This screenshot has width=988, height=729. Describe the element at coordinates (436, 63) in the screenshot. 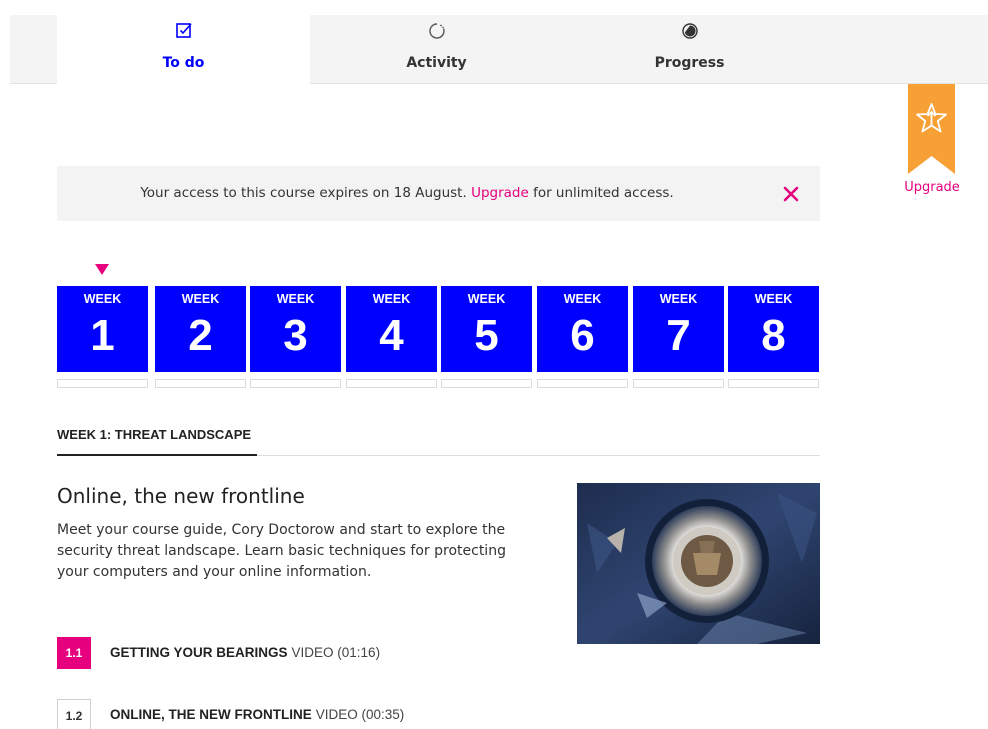

I see `tab-activity-label: Activity` at that location.